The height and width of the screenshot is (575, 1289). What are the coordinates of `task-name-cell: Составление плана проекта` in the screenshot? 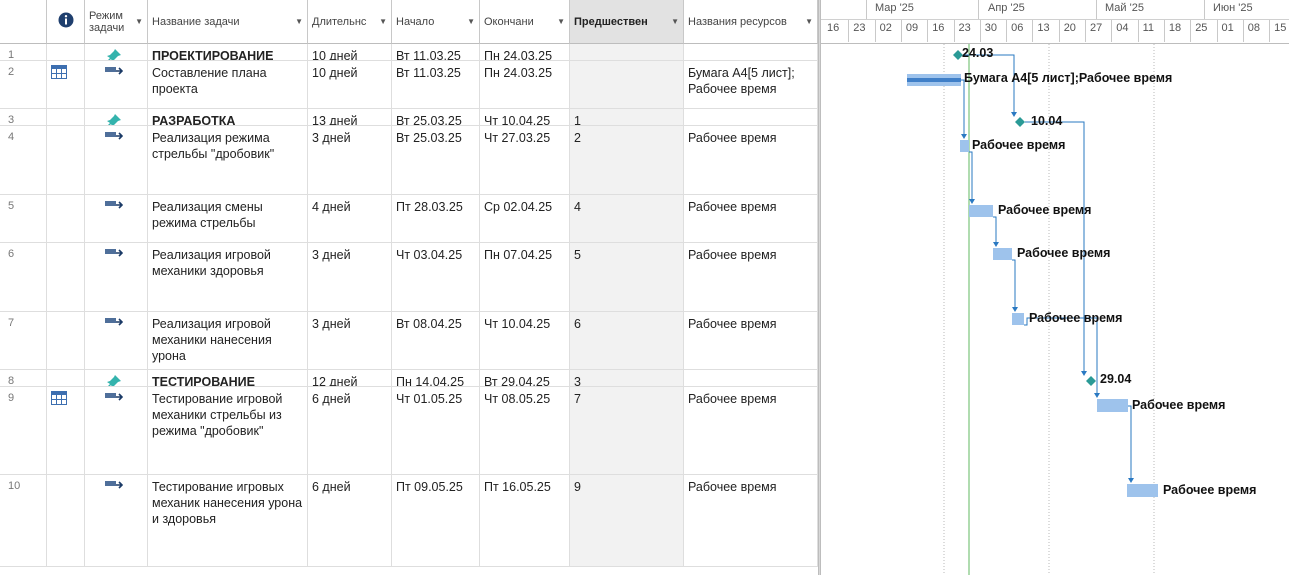 It's located at (228, 84).